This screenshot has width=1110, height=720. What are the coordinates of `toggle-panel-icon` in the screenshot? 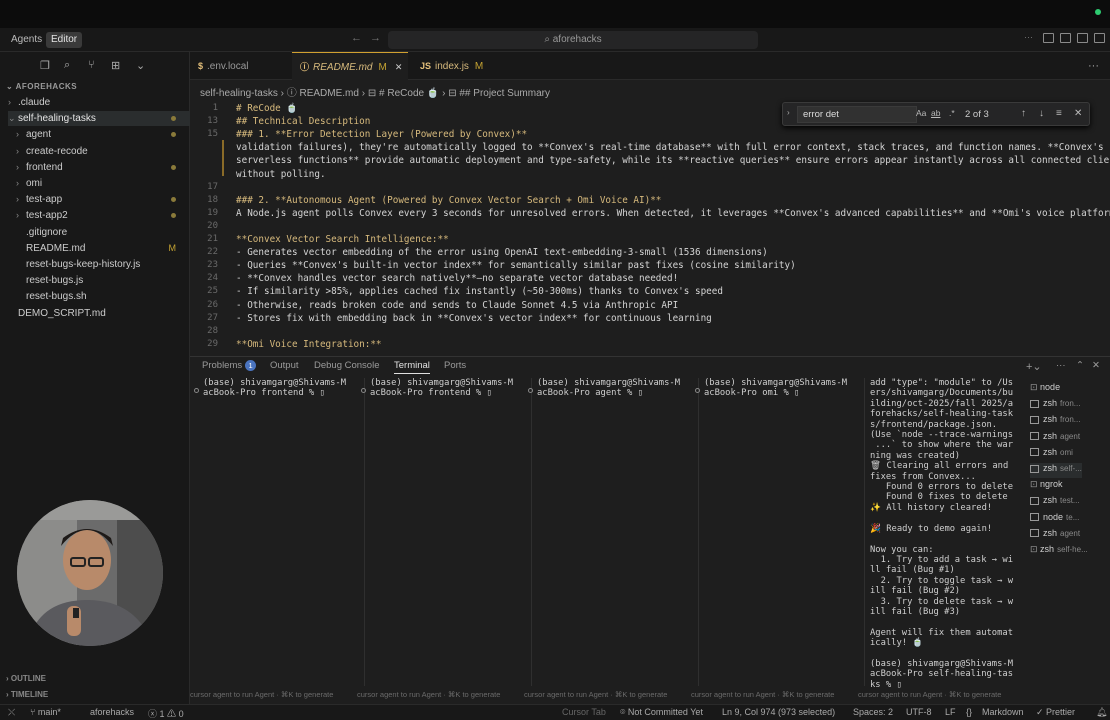 It's located at (1065, 38).